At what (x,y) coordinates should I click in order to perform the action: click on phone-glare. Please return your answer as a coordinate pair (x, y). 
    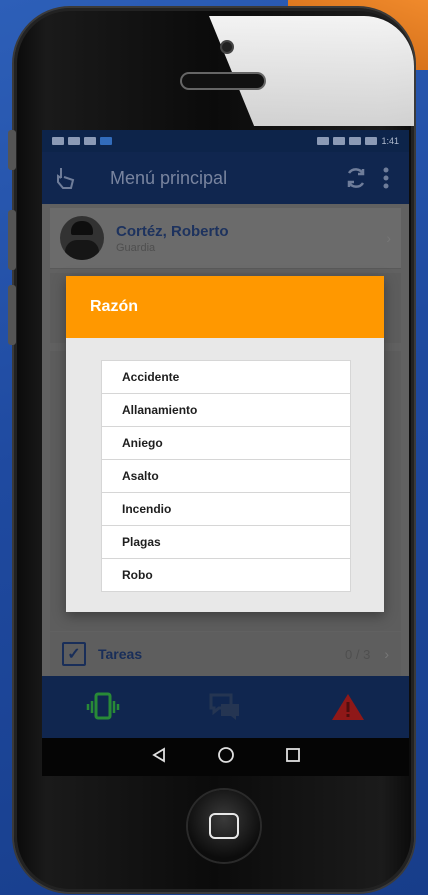
    Looking at the image, I should click on (311, 71).